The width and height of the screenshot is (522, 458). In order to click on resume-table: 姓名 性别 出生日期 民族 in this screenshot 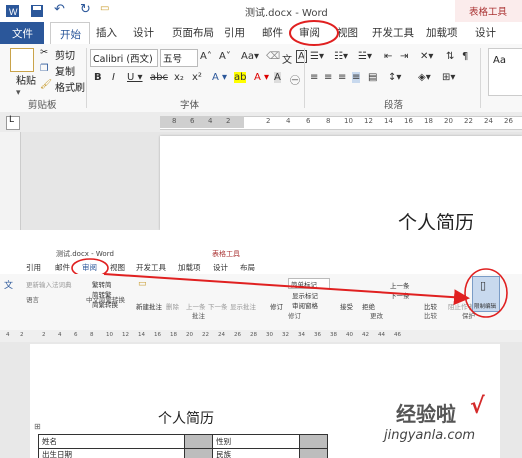, I will do `click(182, 446)`.